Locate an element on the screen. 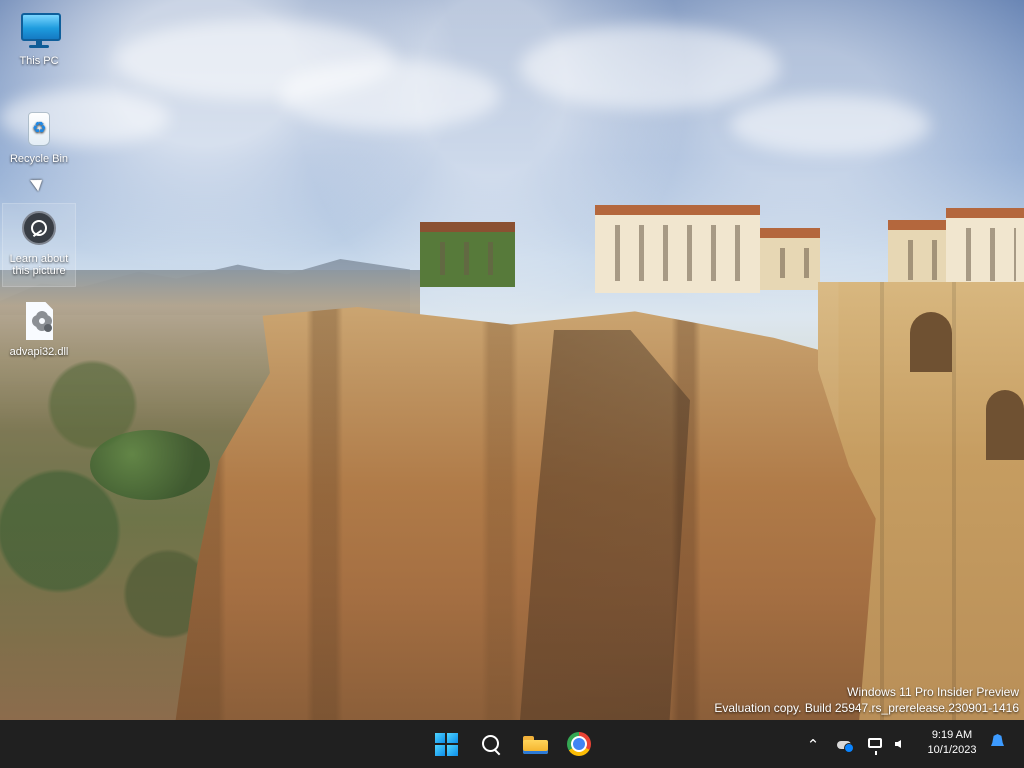  show-hidden-icons-button: ⌃ is located at coordinates (813, 745).